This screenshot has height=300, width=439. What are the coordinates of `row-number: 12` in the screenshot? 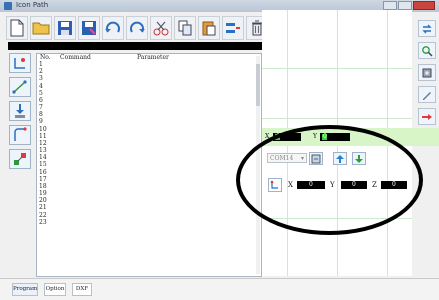 It's located at (43, 143).